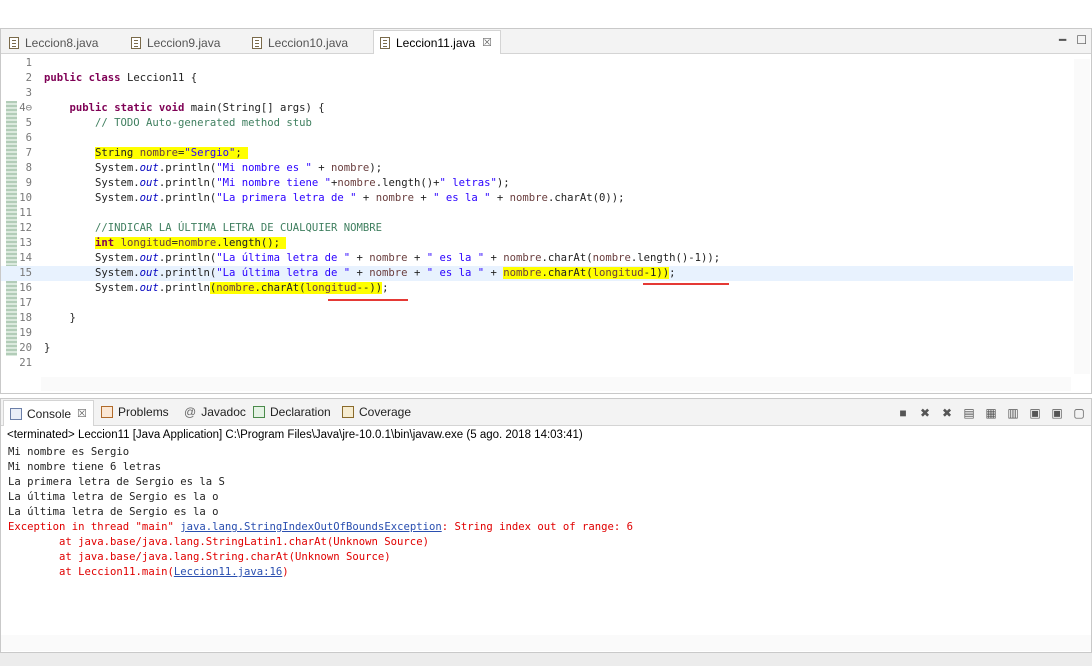 The image size is (1092, 666). What do you see at coordinates (25, 228) in the screenshot?
I see `line-number: 12` at bounding box center [25, 228].